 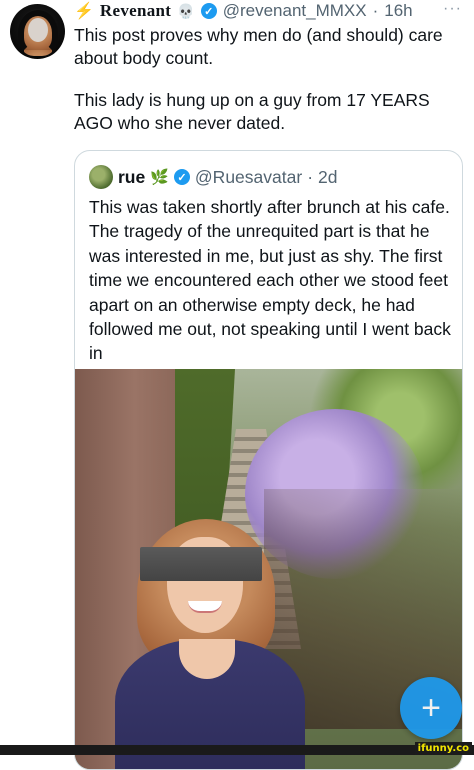 What do you see at coordinates (452, 9) in the screenshot?
I see `more-options-icon: ···` at bounding box center [452, 9].